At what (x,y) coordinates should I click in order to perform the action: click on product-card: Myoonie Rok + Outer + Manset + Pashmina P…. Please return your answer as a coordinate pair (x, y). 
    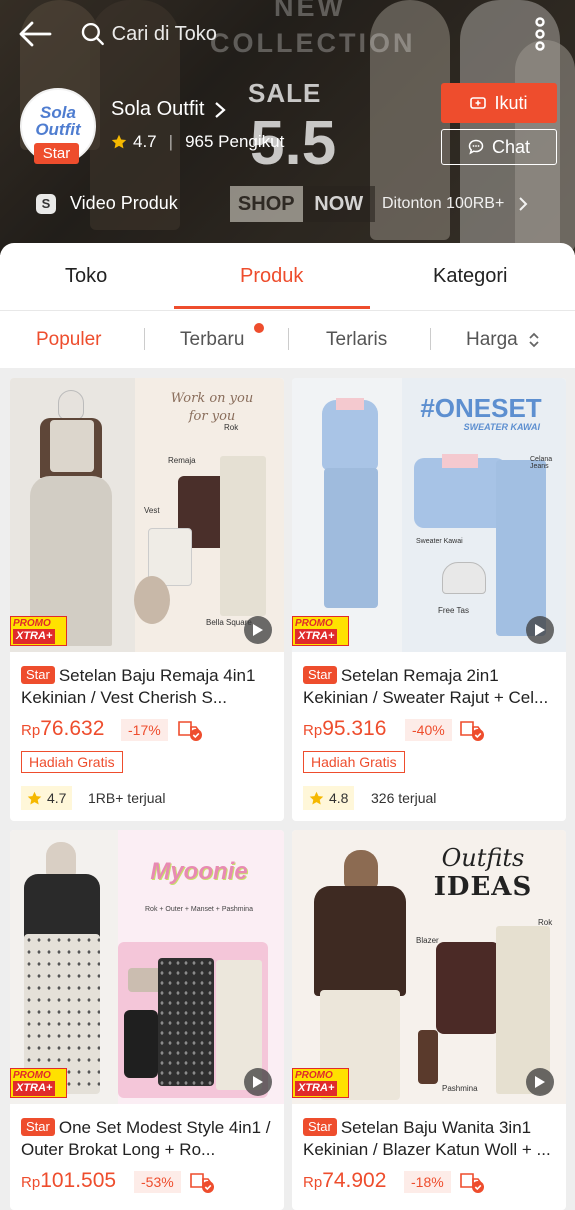
    Looking at the image, I should click on (147, 1020).